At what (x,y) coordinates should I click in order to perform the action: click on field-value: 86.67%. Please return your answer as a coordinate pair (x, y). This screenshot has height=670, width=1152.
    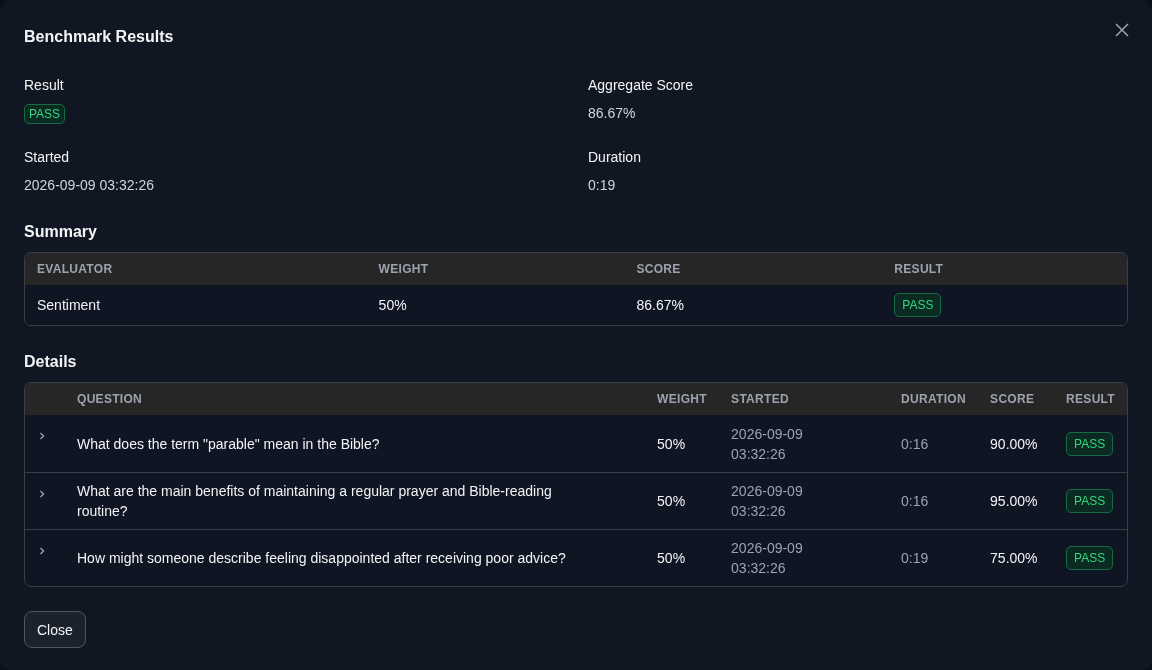
    Looking at the image, I should click on (612, 113).